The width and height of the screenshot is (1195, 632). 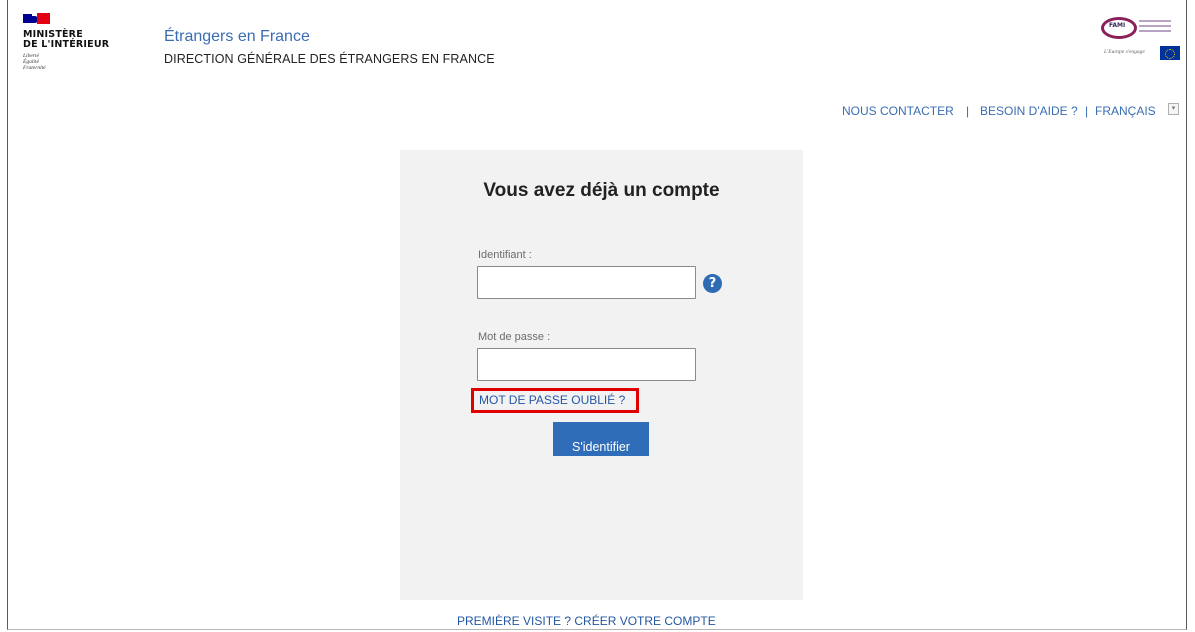 What do you see at coordinates (66, 39) in the screenshot?
I see `ministry-name: MINISTÈRE DE L'INTÉRIEUR` at bounding box center [66, 39].